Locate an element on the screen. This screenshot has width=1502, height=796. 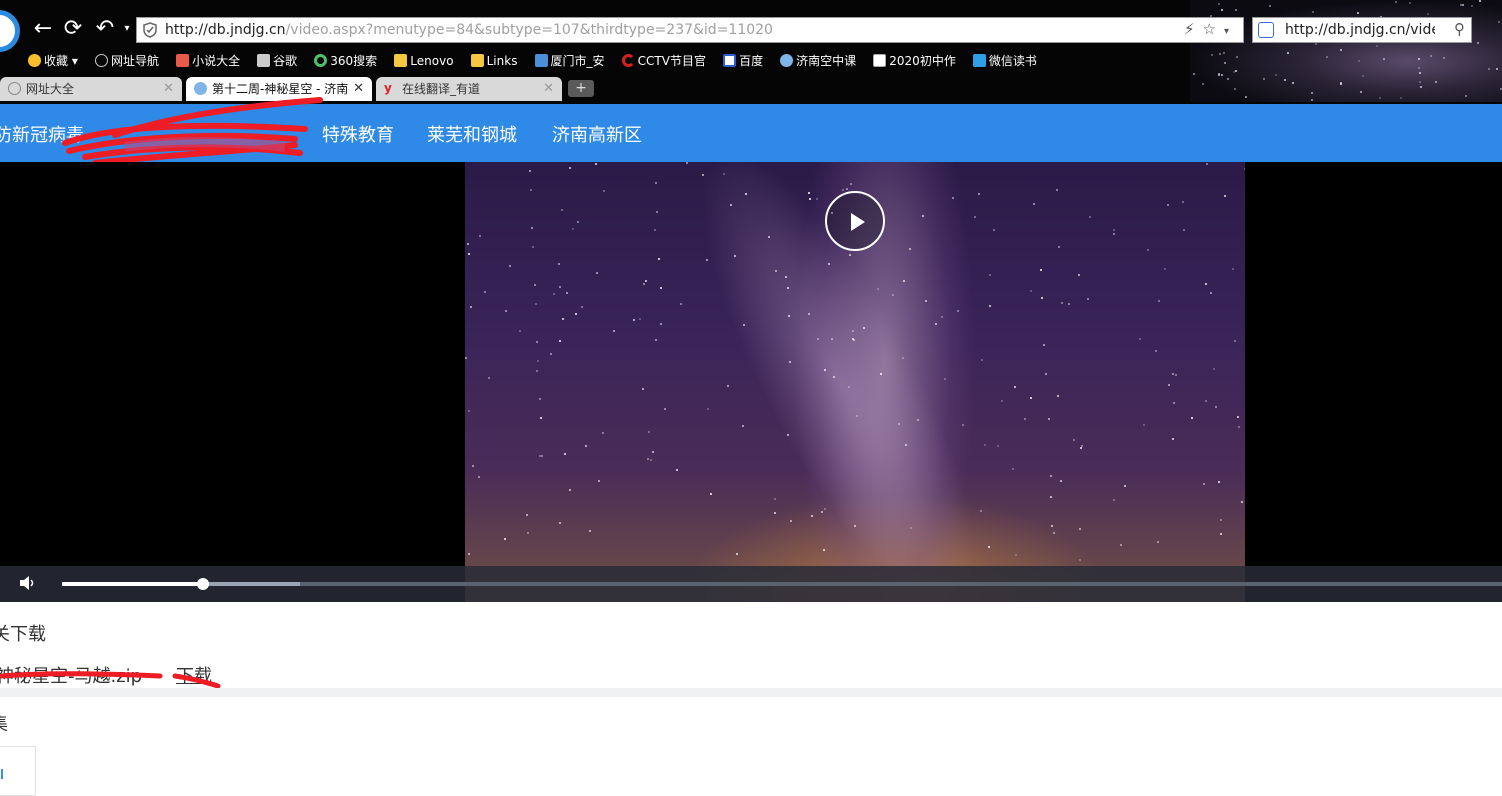
bookmark-item: 厦门市_安 is located at coordinates (569, 60).